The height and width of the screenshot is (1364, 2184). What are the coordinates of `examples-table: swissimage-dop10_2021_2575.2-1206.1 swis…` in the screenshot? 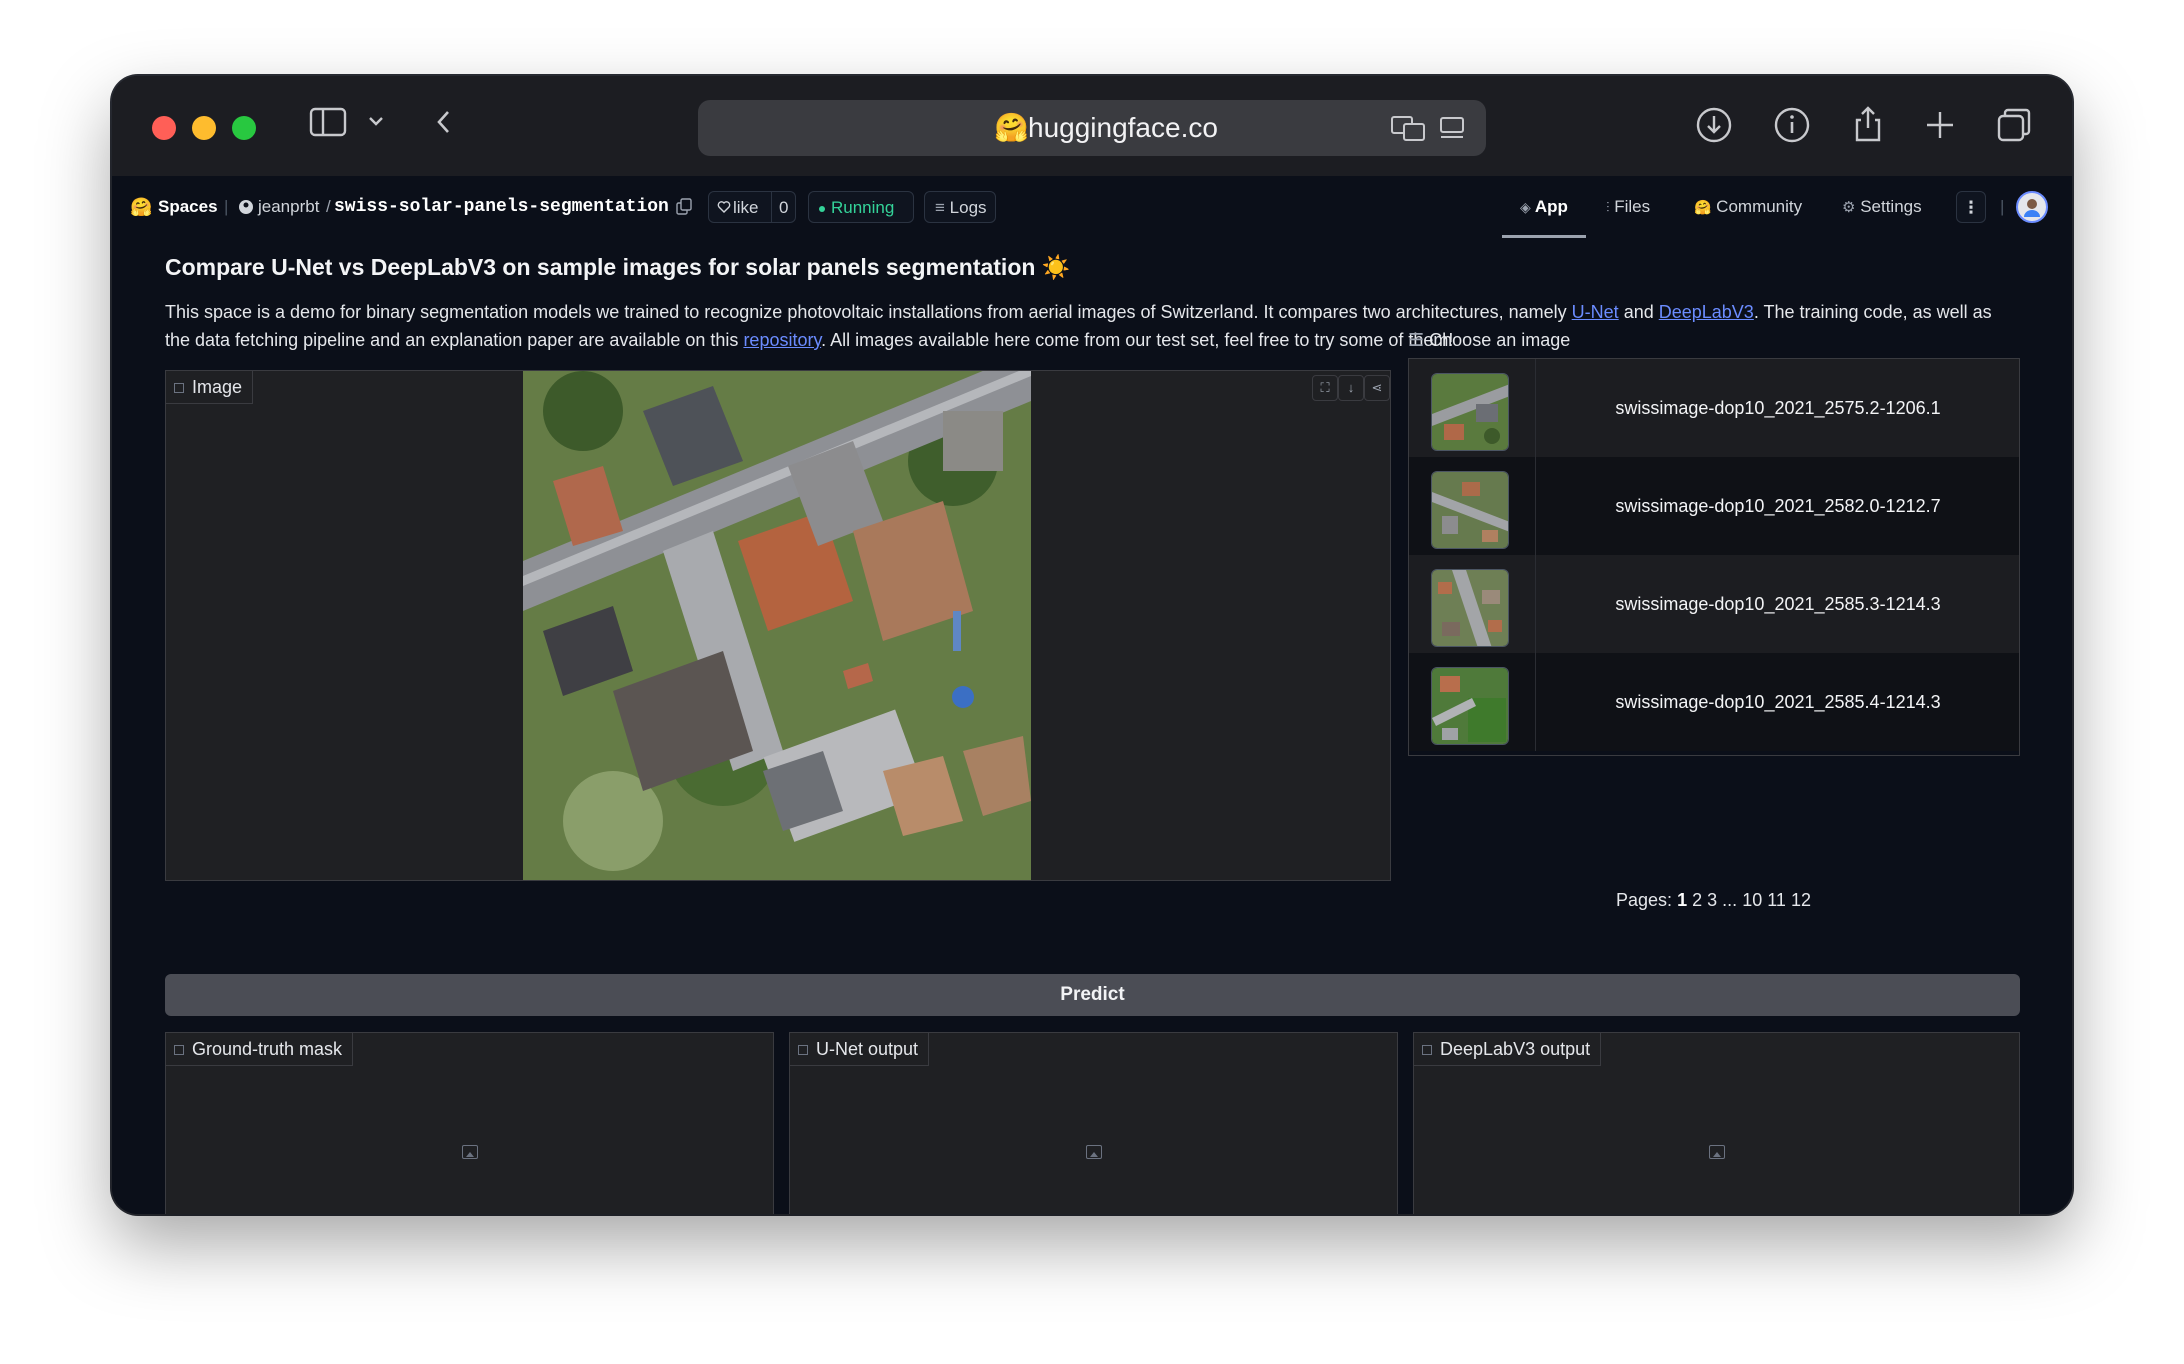 It's located at (1714, 557).